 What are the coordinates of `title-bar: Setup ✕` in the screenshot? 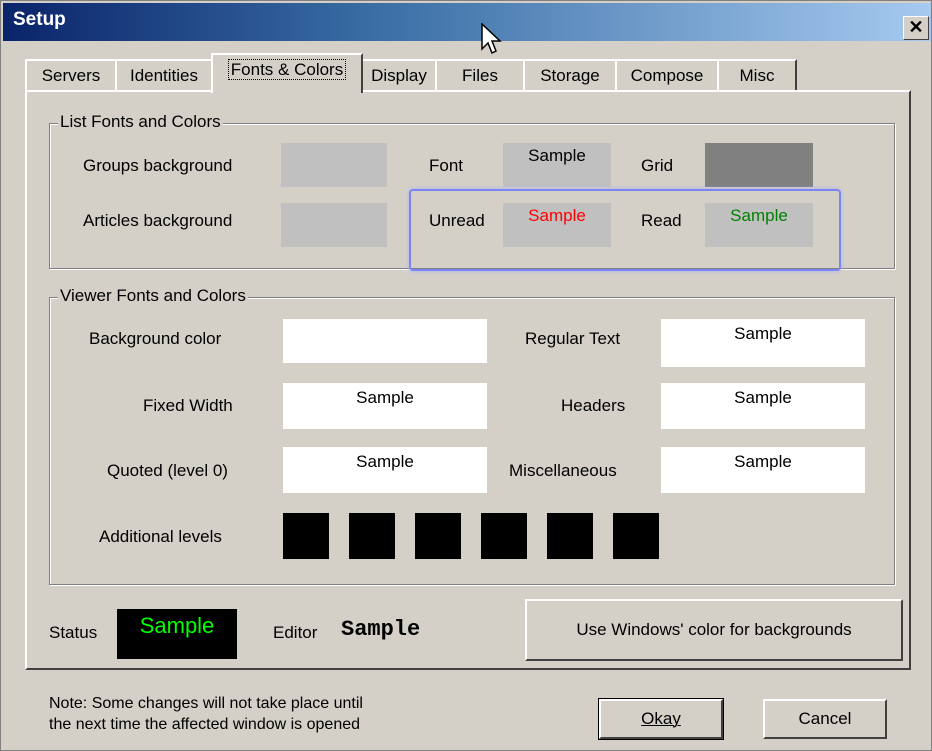 It's located at (467, 22).